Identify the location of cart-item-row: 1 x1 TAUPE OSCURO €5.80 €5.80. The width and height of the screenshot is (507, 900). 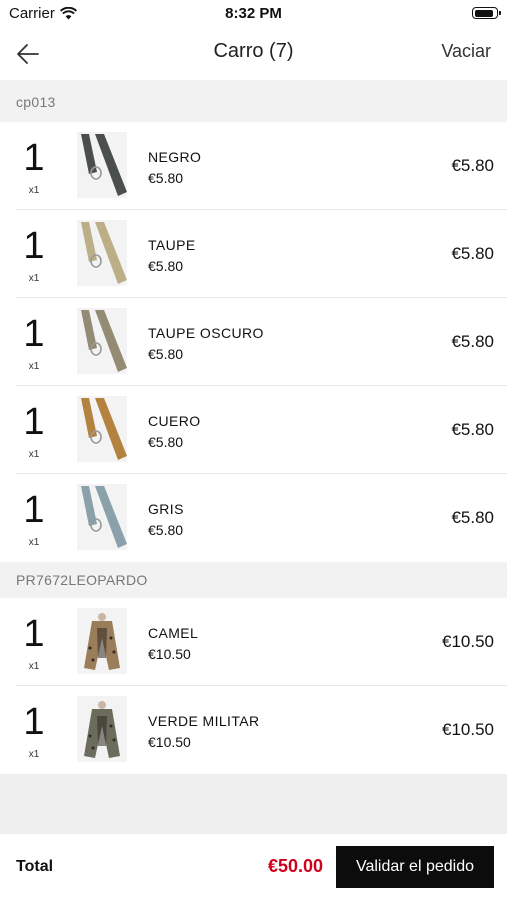
(253, 342).